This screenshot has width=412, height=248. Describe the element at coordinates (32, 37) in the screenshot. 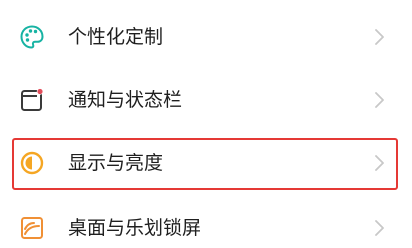

I see `palette-icon` at that location.